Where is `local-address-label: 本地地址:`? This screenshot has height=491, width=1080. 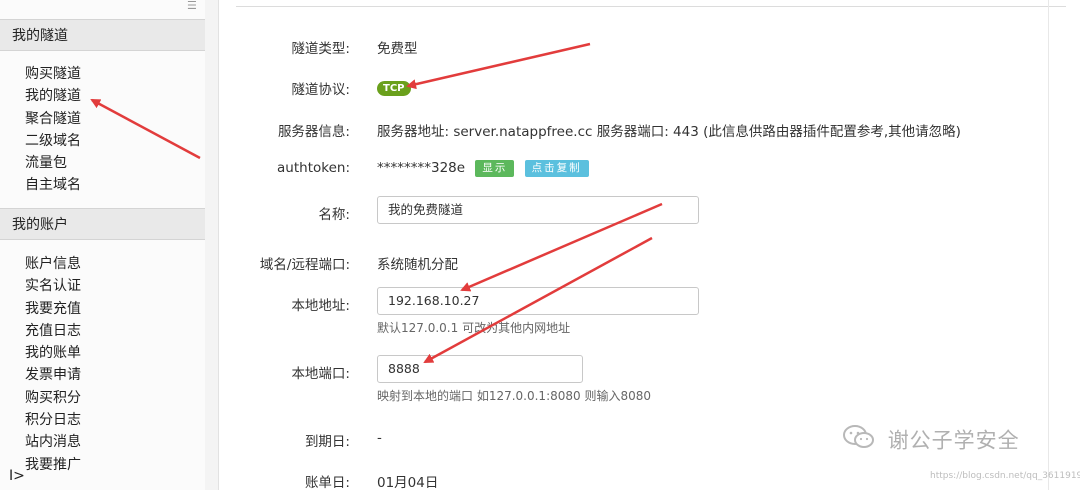
local-address-label: 本地地址: is located at coordinates (320, 306).